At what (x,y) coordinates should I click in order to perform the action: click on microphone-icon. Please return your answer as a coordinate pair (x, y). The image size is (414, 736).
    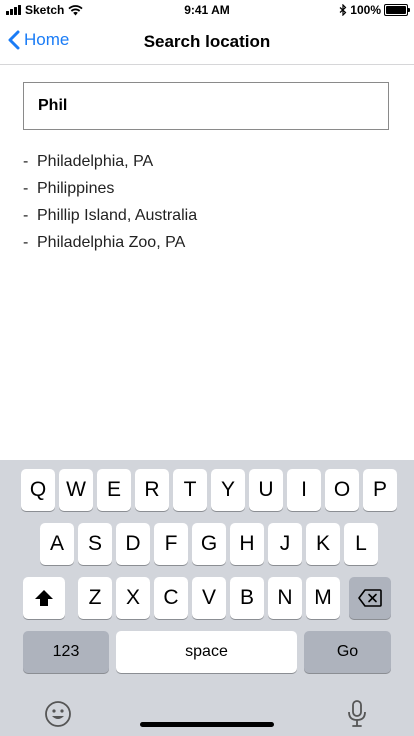
    Looking at the image, I should click on (357, 714).